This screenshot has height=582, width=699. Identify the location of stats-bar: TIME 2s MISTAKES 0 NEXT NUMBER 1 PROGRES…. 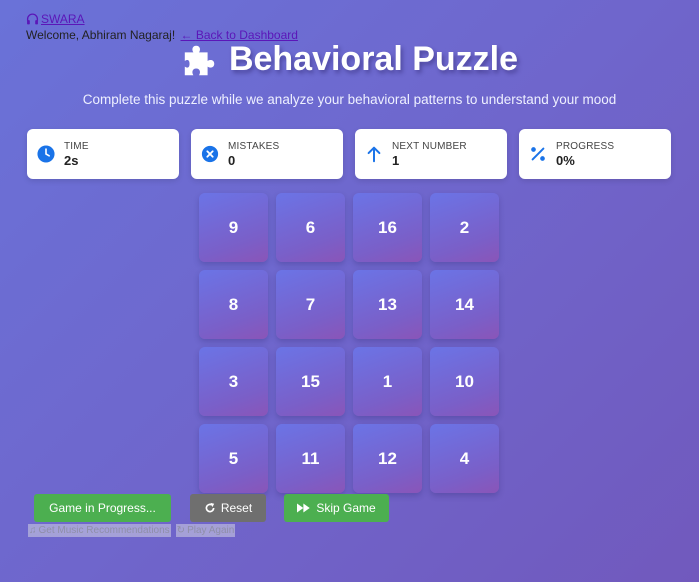
(349, 154).